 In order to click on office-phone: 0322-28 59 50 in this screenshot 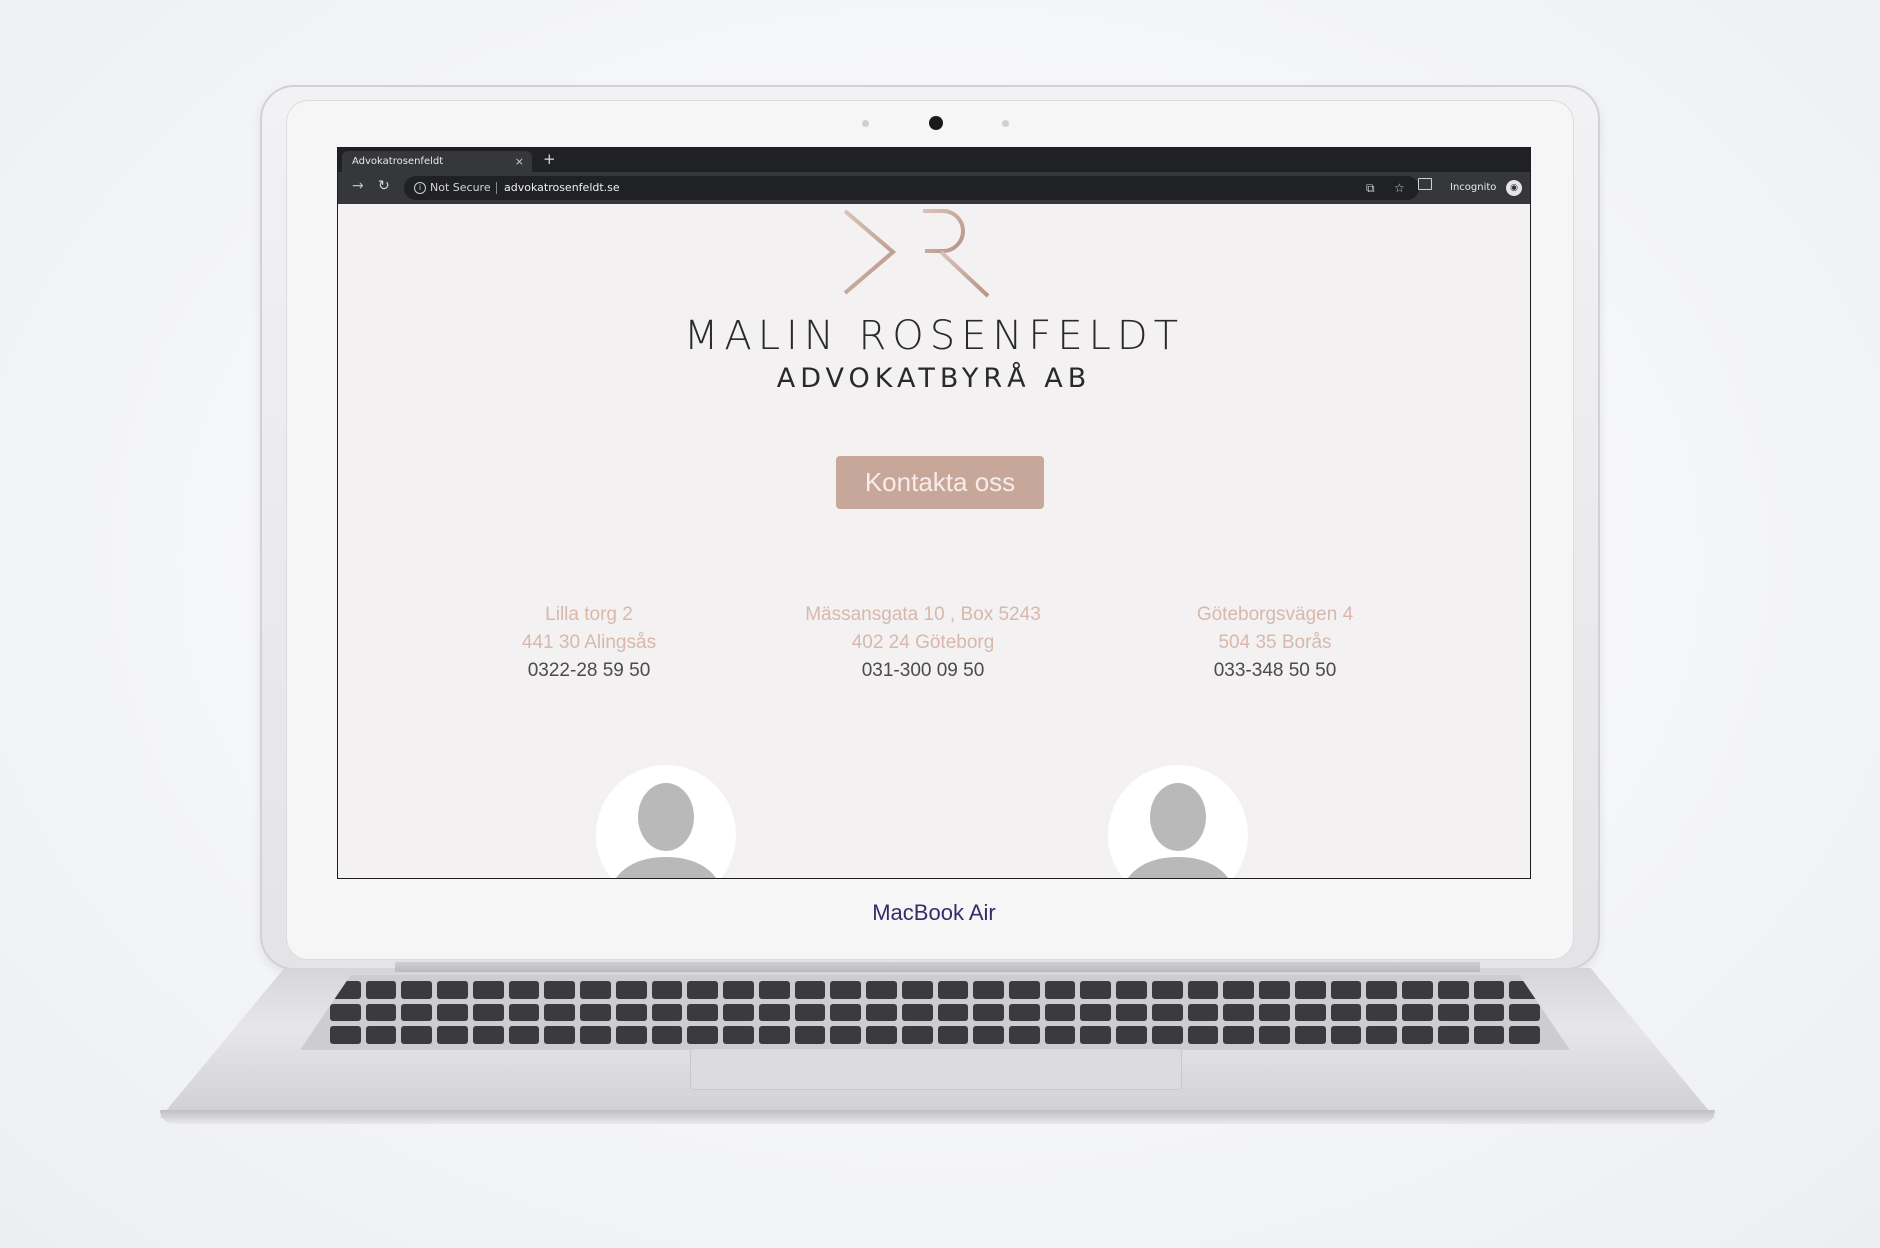, I will do `click(589, 671)`.